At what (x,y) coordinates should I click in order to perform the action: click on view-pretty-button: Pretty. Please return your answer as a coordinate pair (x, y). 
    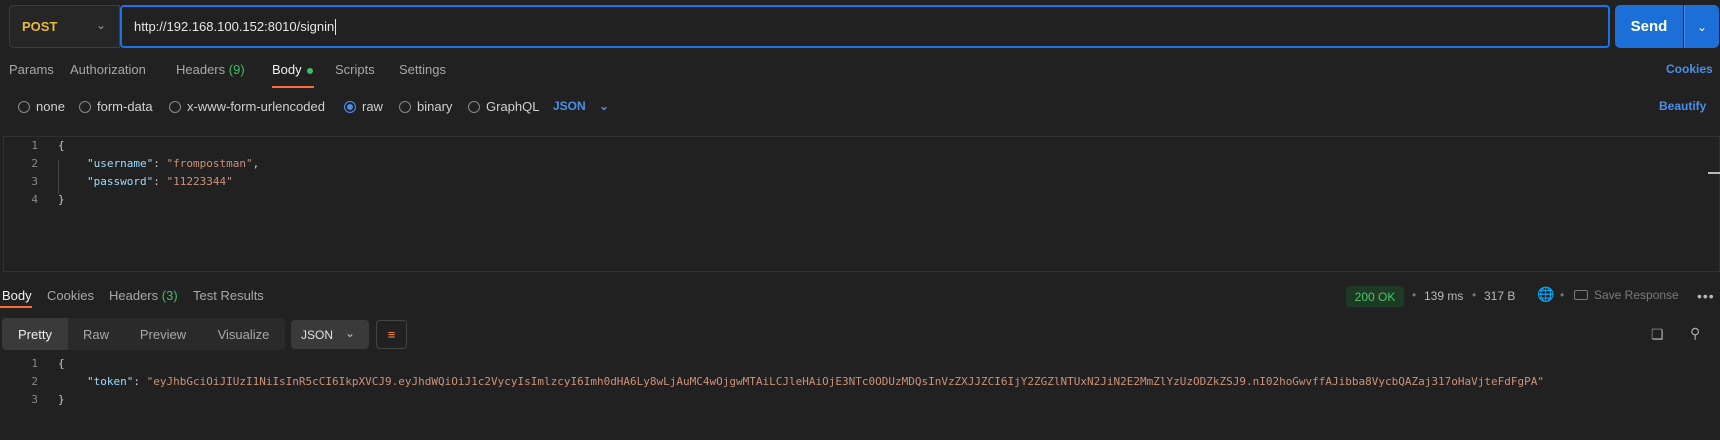
    Looking at the image, I should click on (35, 334).